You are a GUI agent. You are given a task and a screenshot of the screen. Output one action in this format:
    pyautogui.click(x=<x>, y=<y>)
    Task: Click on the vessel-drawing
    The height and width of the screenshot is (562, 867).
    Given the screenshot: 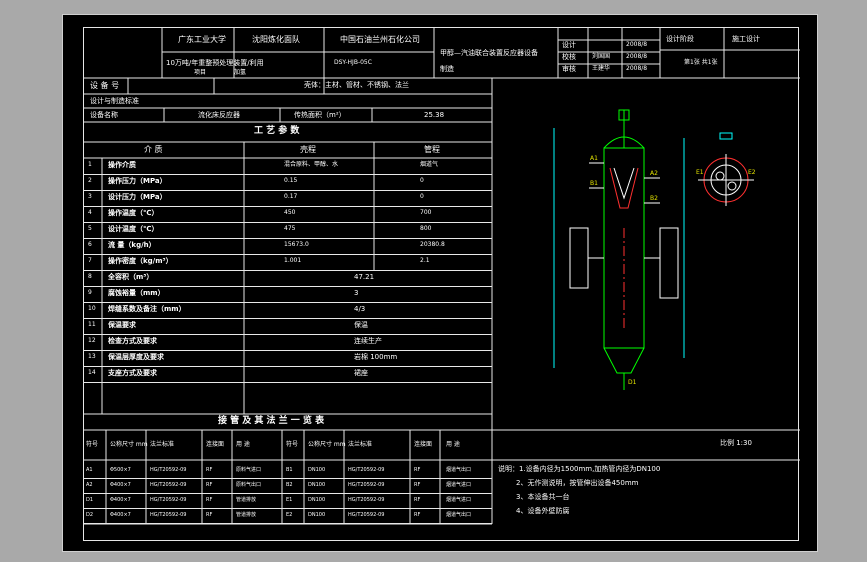 What is the action you would take?
    pyautogui.click(x=653, y=249)
    